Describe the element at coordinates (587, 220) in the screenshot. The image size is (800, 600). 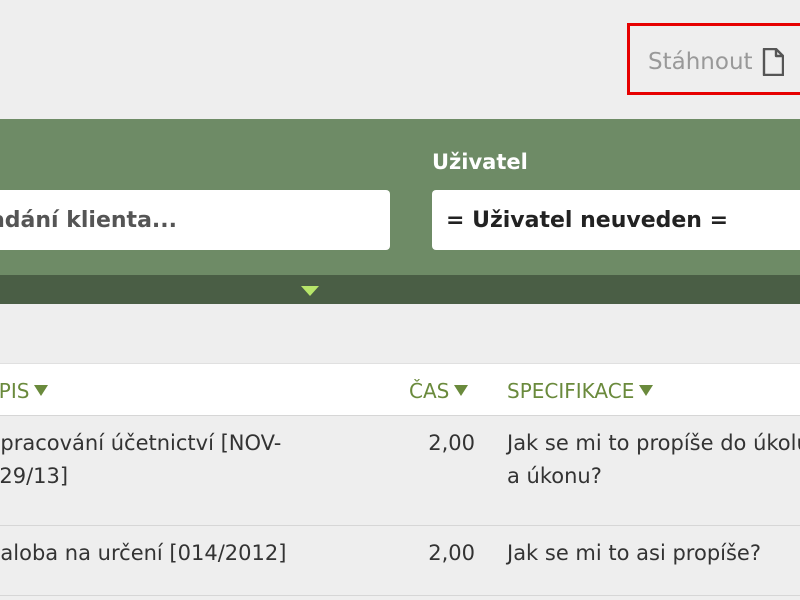
I see `user-select-value: = Uživatel neuveden =` at that location.